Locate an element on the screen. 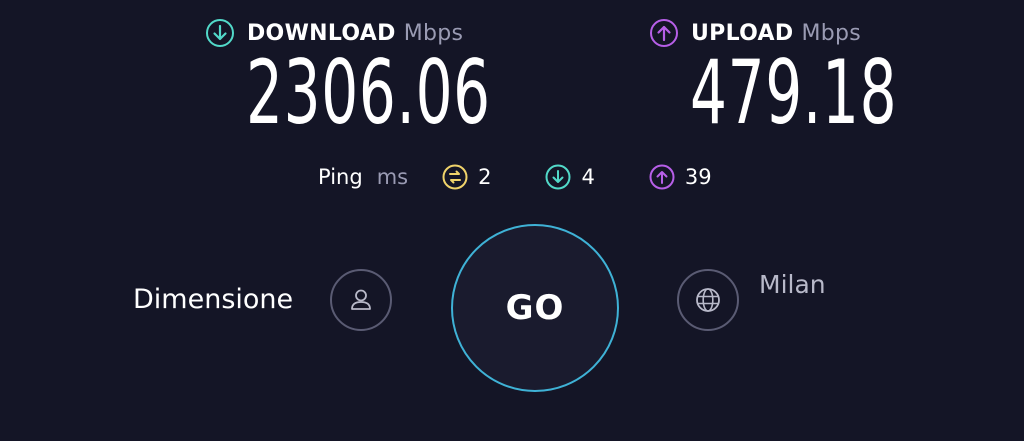  download-latency-icon is located at coordinates (558, 177).